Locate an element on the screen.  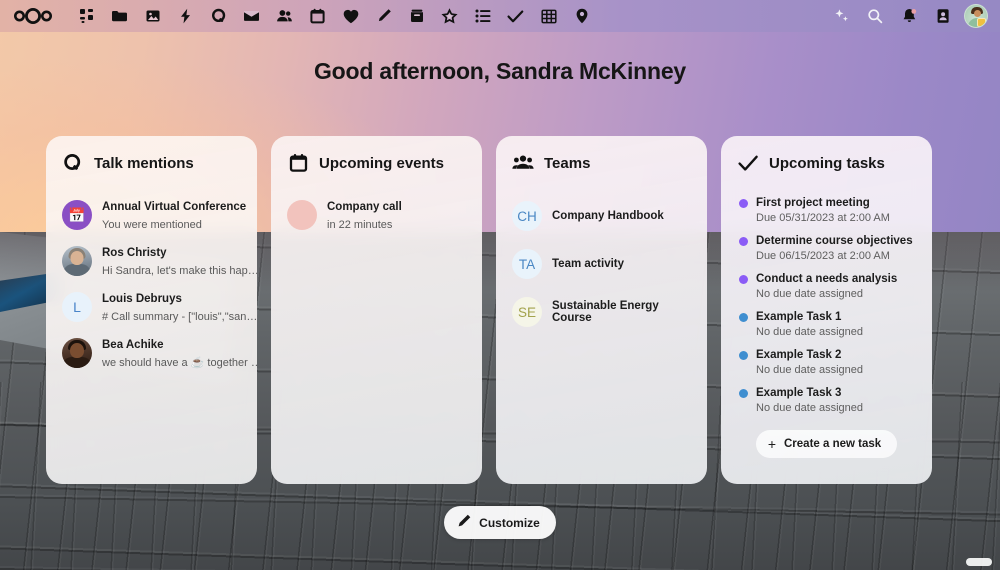
scroll-indicator is located at coordinates (979, 562).